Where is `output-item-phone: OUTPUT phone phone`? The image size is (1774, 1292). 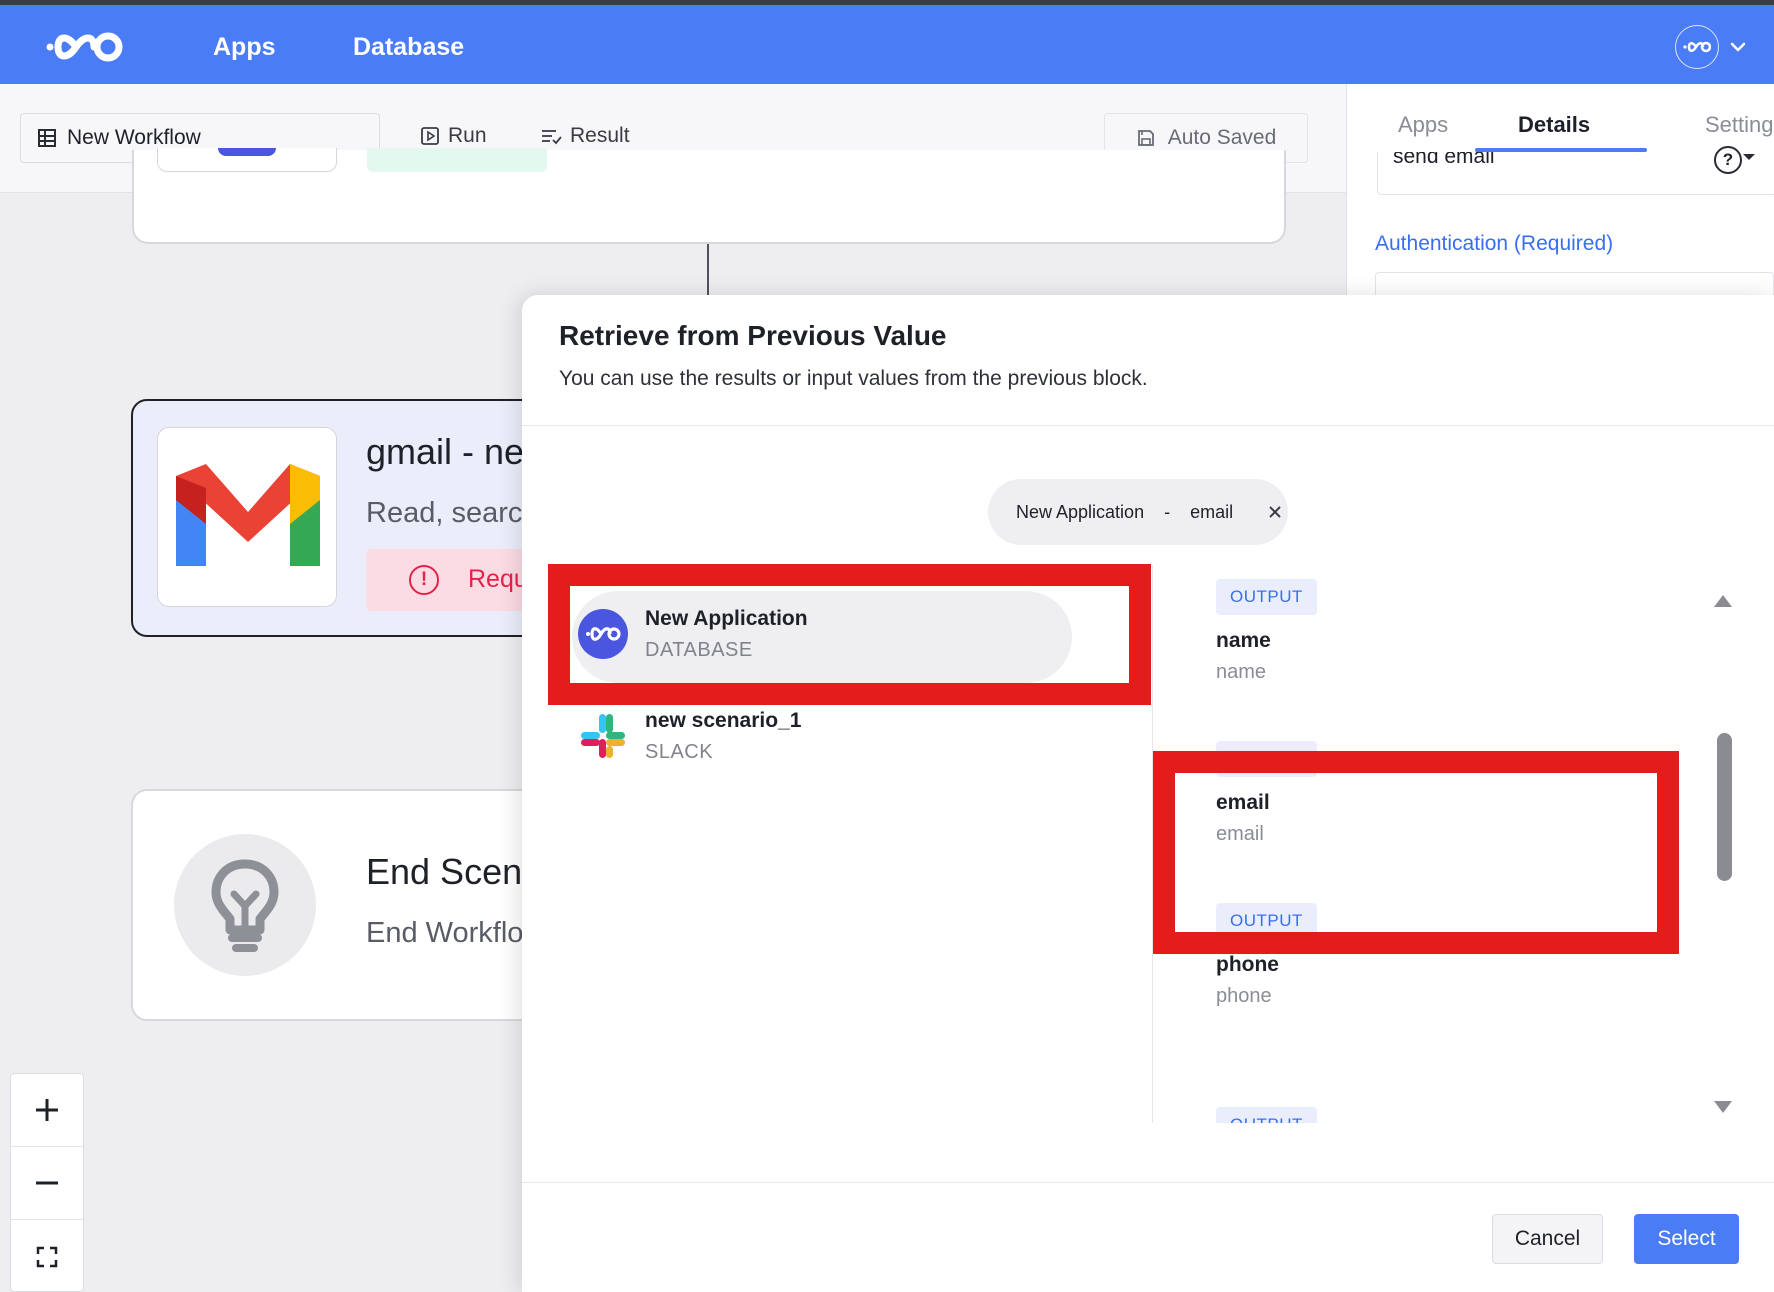 output-item-phone: OUTPUT phone phone is located at coordinates (1266, 955).